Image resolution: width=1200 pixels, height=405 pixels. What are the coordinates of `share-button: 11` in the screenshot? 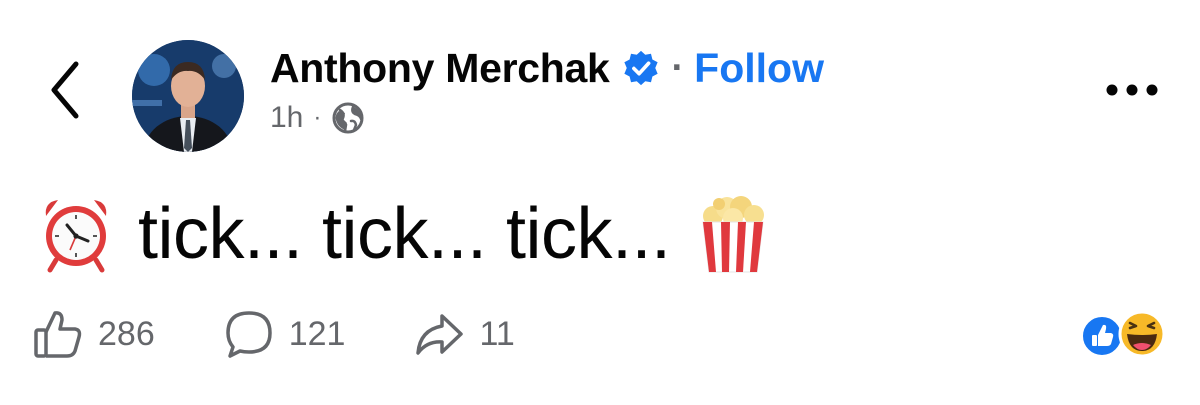 It's located at (464, 334).